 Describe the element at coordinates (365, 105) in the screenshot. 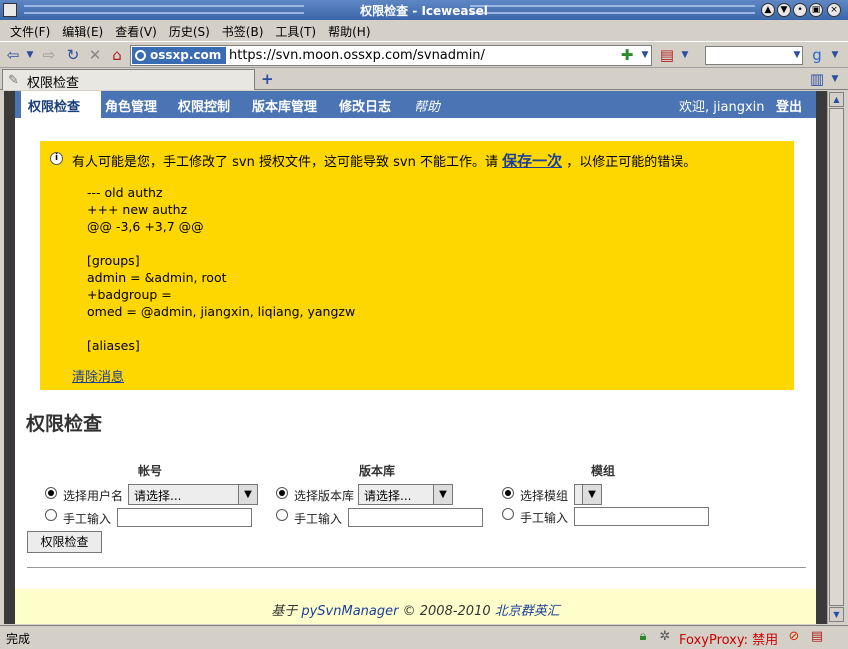

I see `nav-item-change-log: 修改日志` at that location.